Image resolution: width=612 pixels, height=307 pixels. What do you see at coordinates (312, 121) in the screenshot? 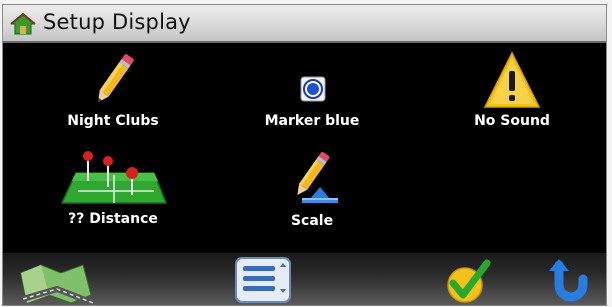
I see `option-label: Marker blue` at bounding box center [312, 121].